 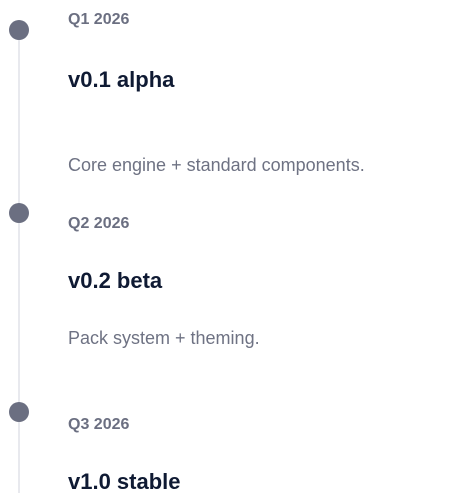 I want to click on milestone-description: Pack system + theming., so click(x=164, y=338).